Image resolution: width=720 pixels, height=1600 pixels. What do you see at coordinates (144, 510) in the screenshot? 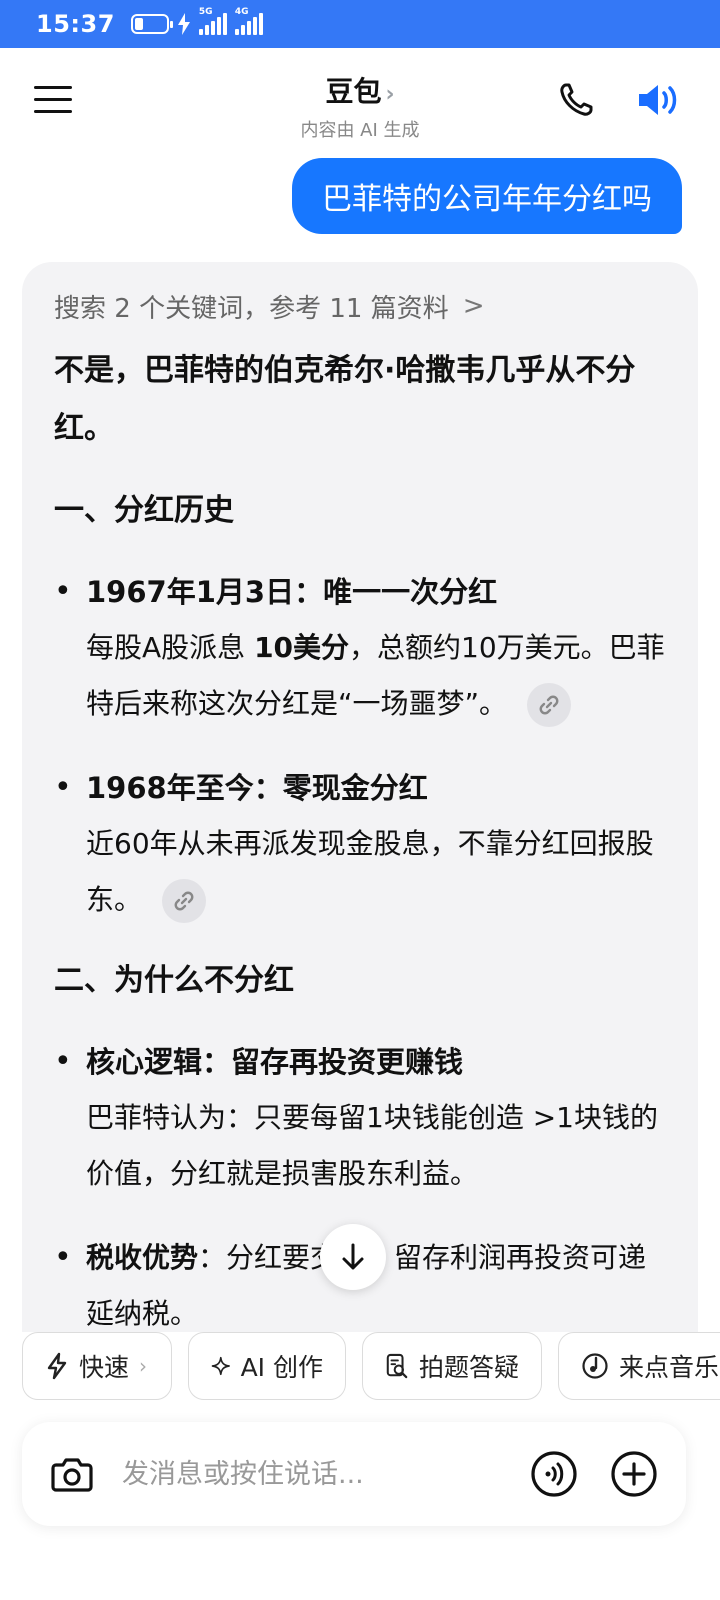
I see `section-title: 一、分红历史` at bounding box center [144, 510].